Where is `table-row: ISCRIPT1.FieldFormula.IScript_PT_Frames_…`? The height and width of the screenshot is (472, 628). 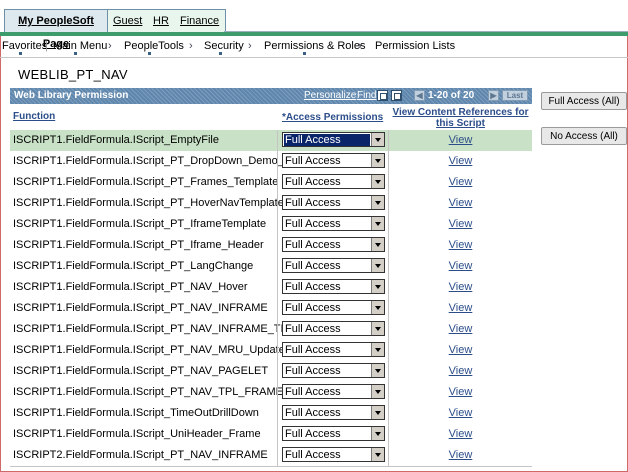 table-row: ISCRIPT1.FieldFormula.IScript_PT_Frames_… is located at coordinates (271, 183).